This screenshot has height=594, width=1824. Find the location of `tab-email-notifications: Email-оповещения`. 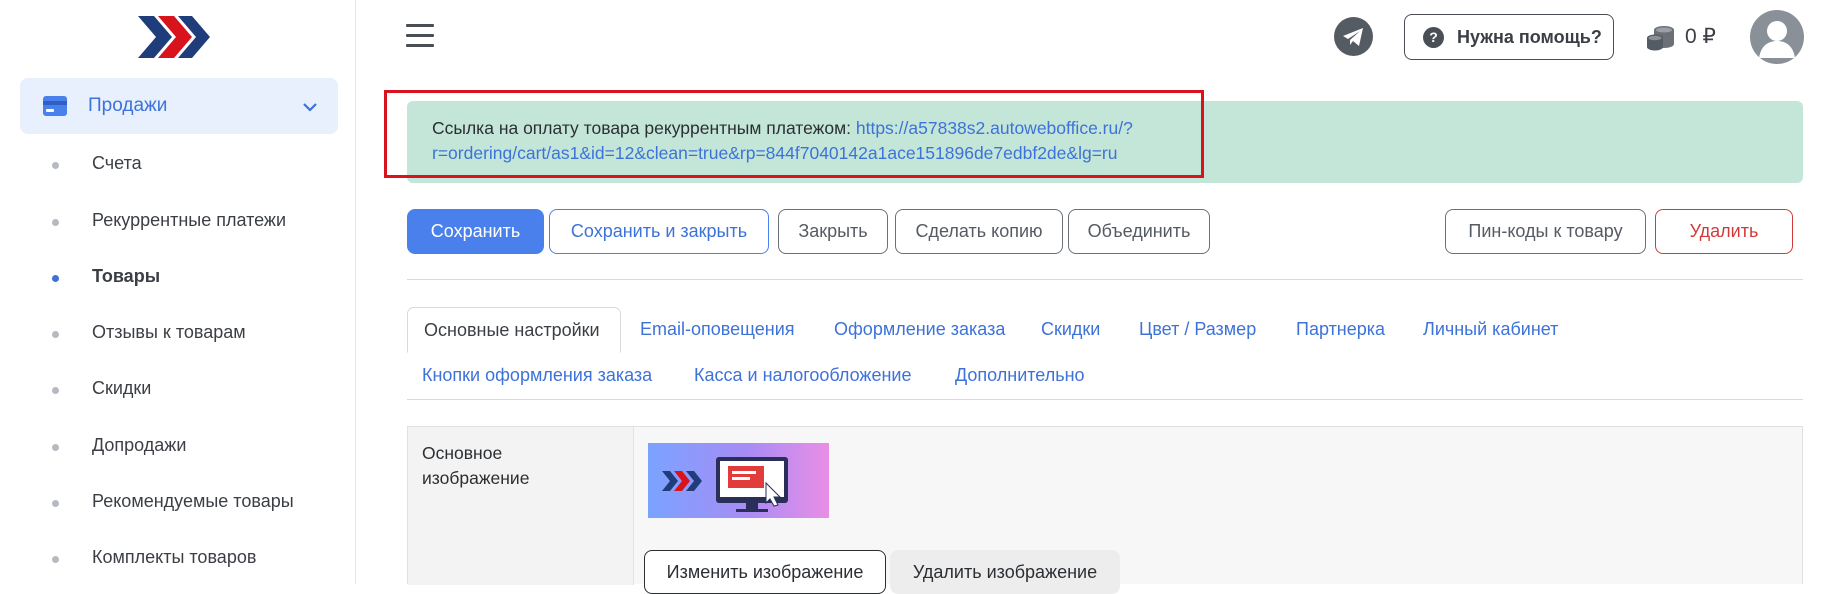

tab-email-notifications: Email-оповещения is located at coordinates (717, 329).